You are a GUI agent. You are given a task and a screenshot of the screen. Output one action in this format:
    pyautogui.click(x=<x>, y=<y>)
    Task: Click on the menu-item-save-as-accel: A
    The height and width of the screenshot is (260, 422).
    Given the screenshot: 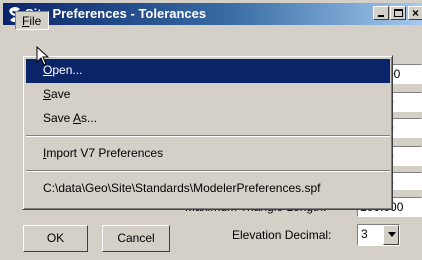 What is the action you would take?
    pyautogui.click(x=77, y=118)
    